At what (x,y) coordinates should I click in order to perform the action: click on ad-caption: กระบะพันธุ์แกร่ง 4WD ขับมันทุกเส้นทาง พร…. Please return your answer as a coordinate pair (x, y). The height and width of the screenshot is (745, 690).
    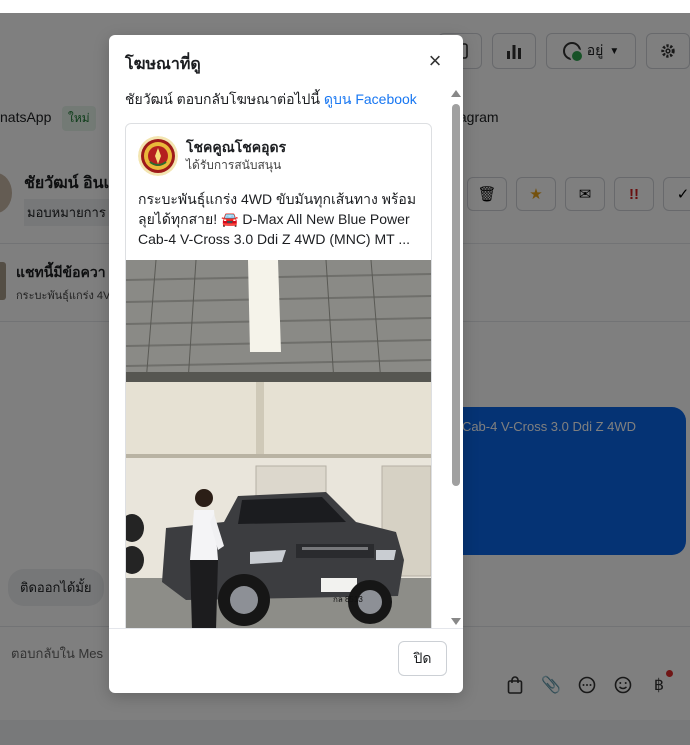
    Looking at the image, I should click on (277, 219).